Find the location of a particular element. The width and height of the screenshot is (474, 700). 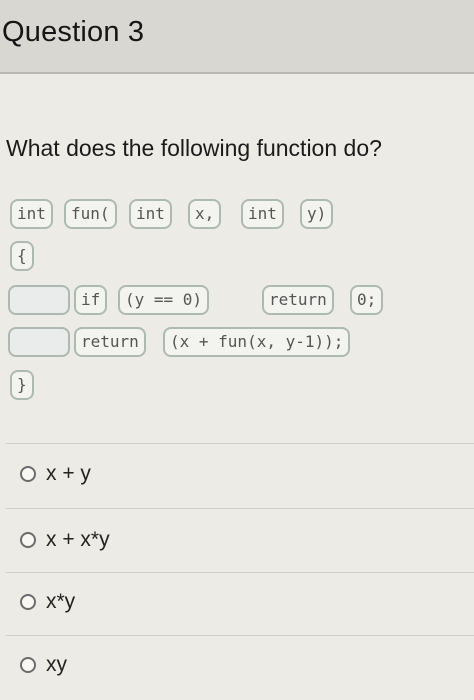

code-token: (x + fun(x, y-1)); is located at coordinates (257, 342).